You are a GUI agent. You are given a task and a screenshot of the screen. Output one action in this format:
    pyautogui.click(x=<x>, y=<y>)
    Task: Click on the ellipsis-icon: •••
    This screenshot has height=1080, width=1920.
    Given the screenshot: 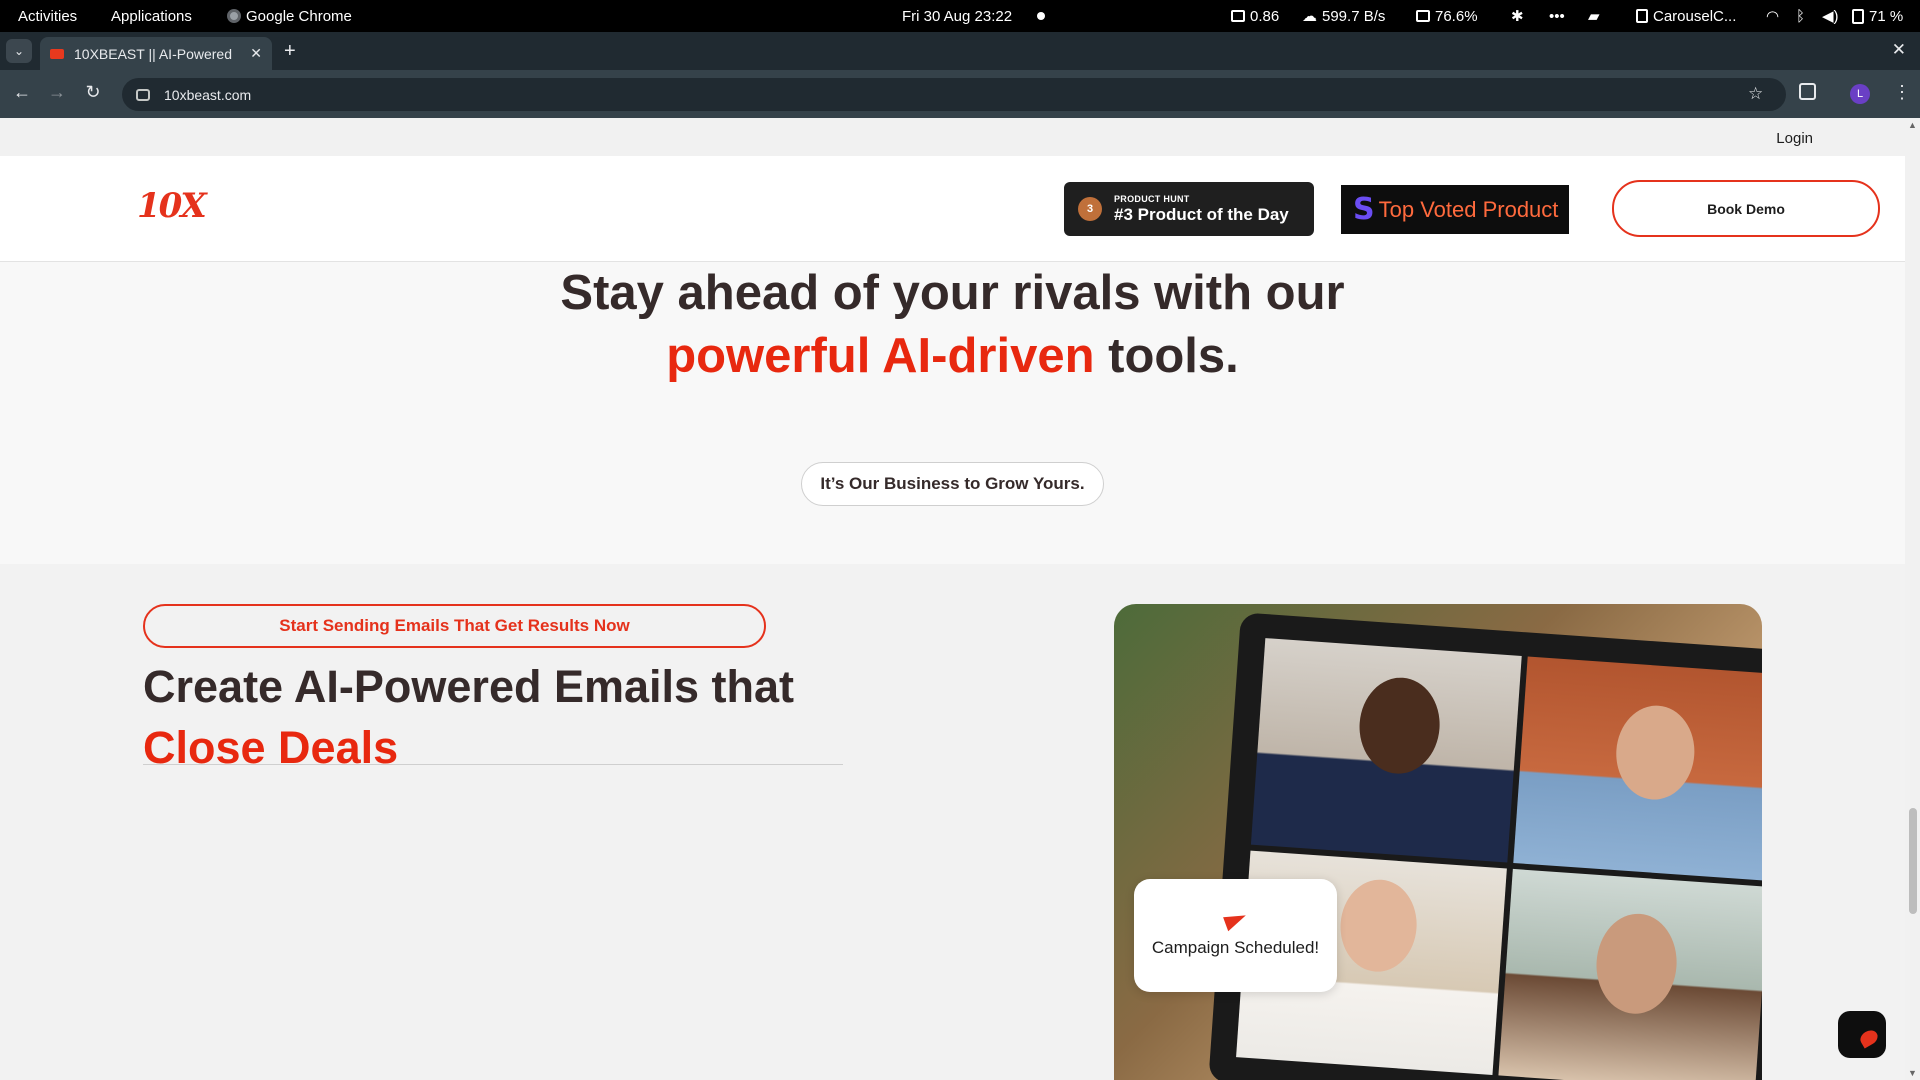 What is the action you would take?
    pyautogui.click(x=1557, y=16)
    